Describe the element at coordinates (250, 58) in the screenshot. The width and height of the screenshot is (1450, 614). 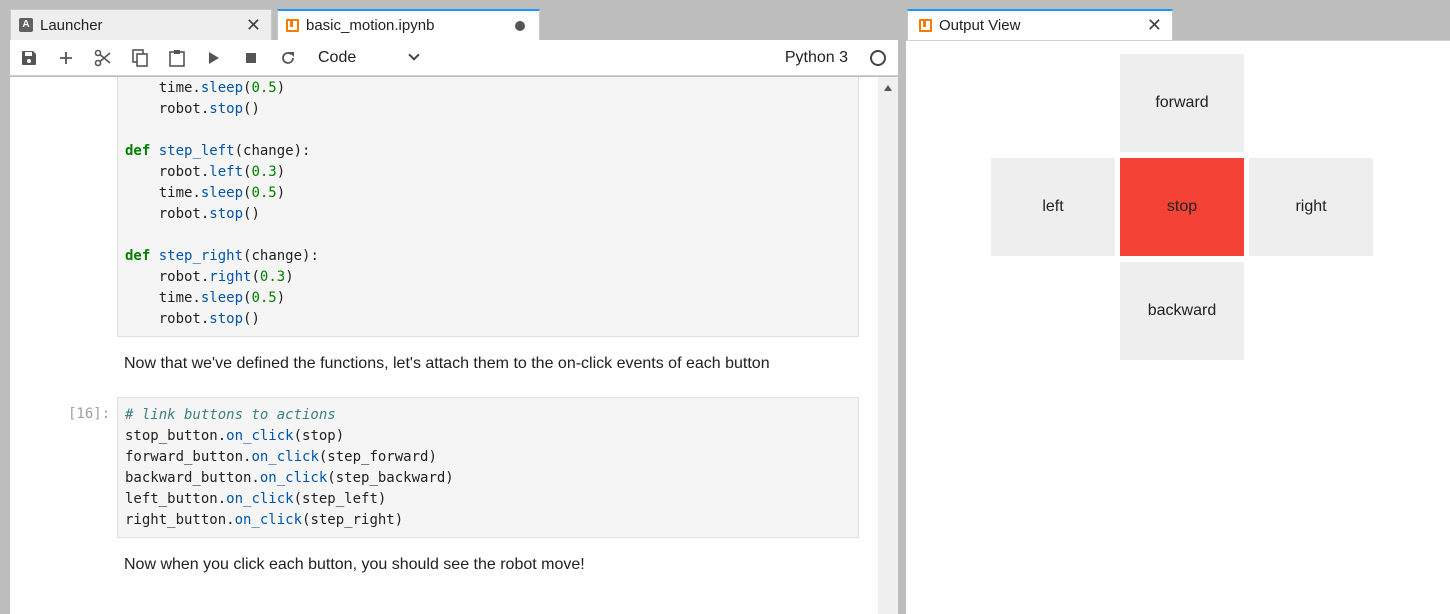
I see `stop-icon` at that location.